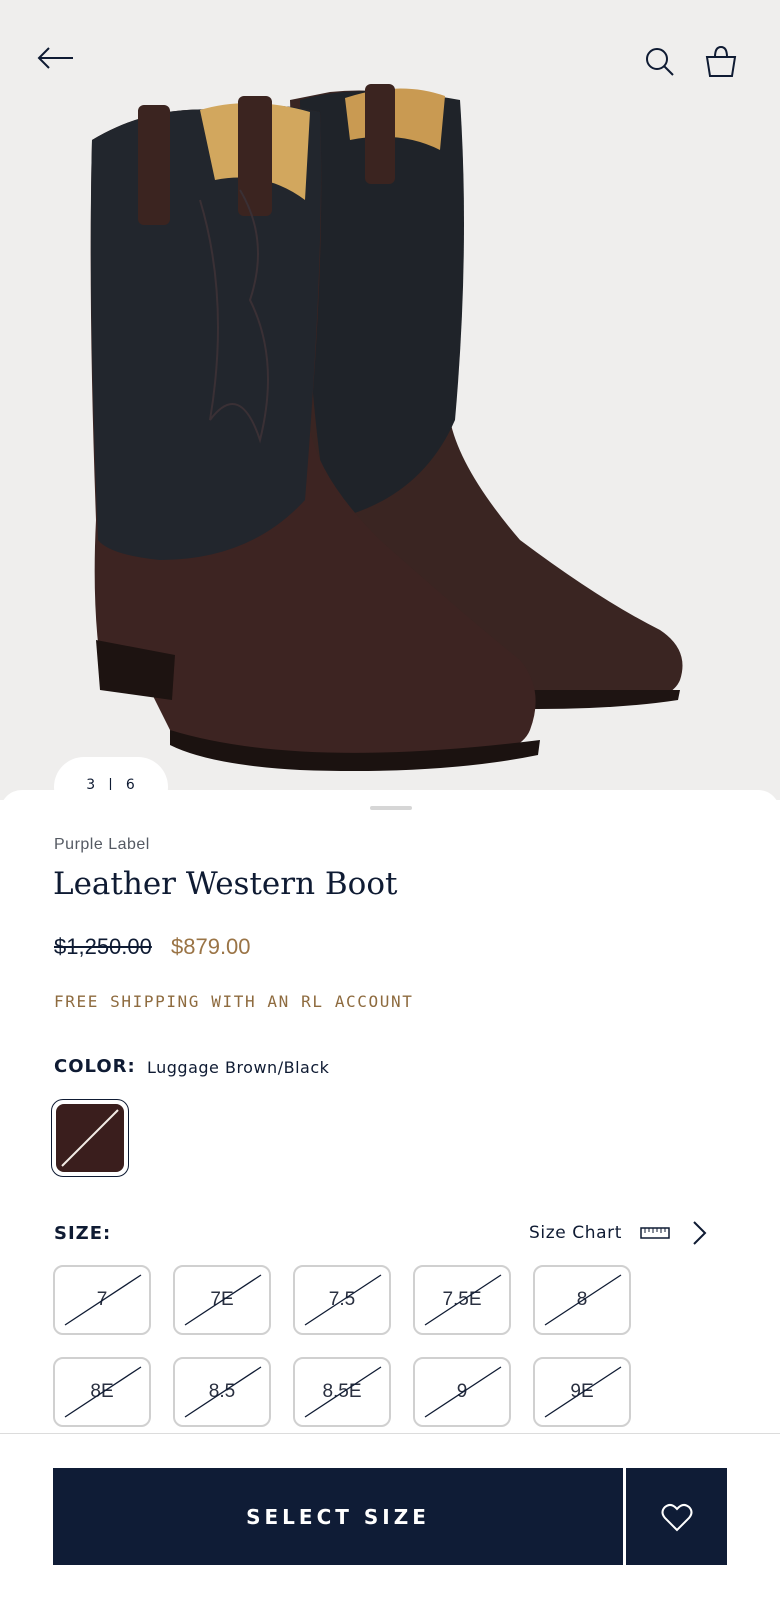  I want to click on size-option: 8.5E, so click(342, 1392).